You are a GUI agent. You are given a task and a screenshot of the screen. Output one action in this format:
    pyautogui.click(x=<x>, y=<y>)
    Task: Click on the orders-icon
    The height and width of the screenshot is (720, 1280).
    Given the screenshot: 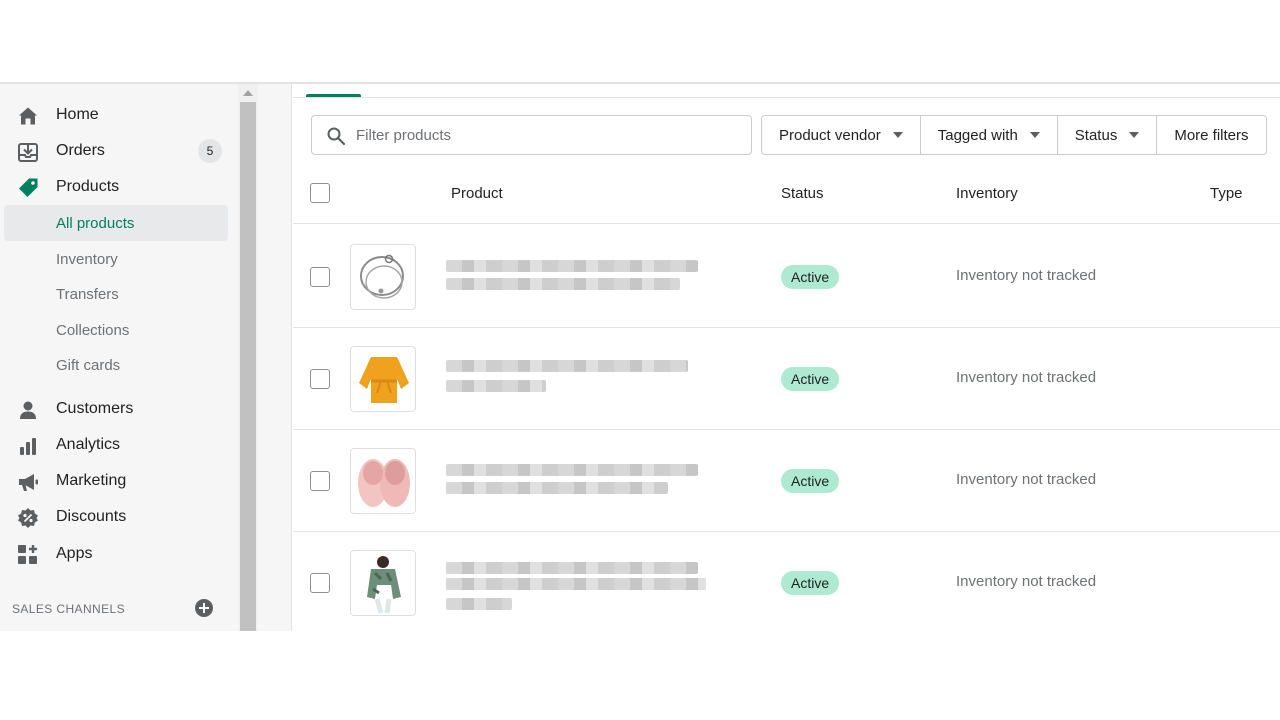 What is the action you would take?
    pyautogui.click(x=28, y=152)
    